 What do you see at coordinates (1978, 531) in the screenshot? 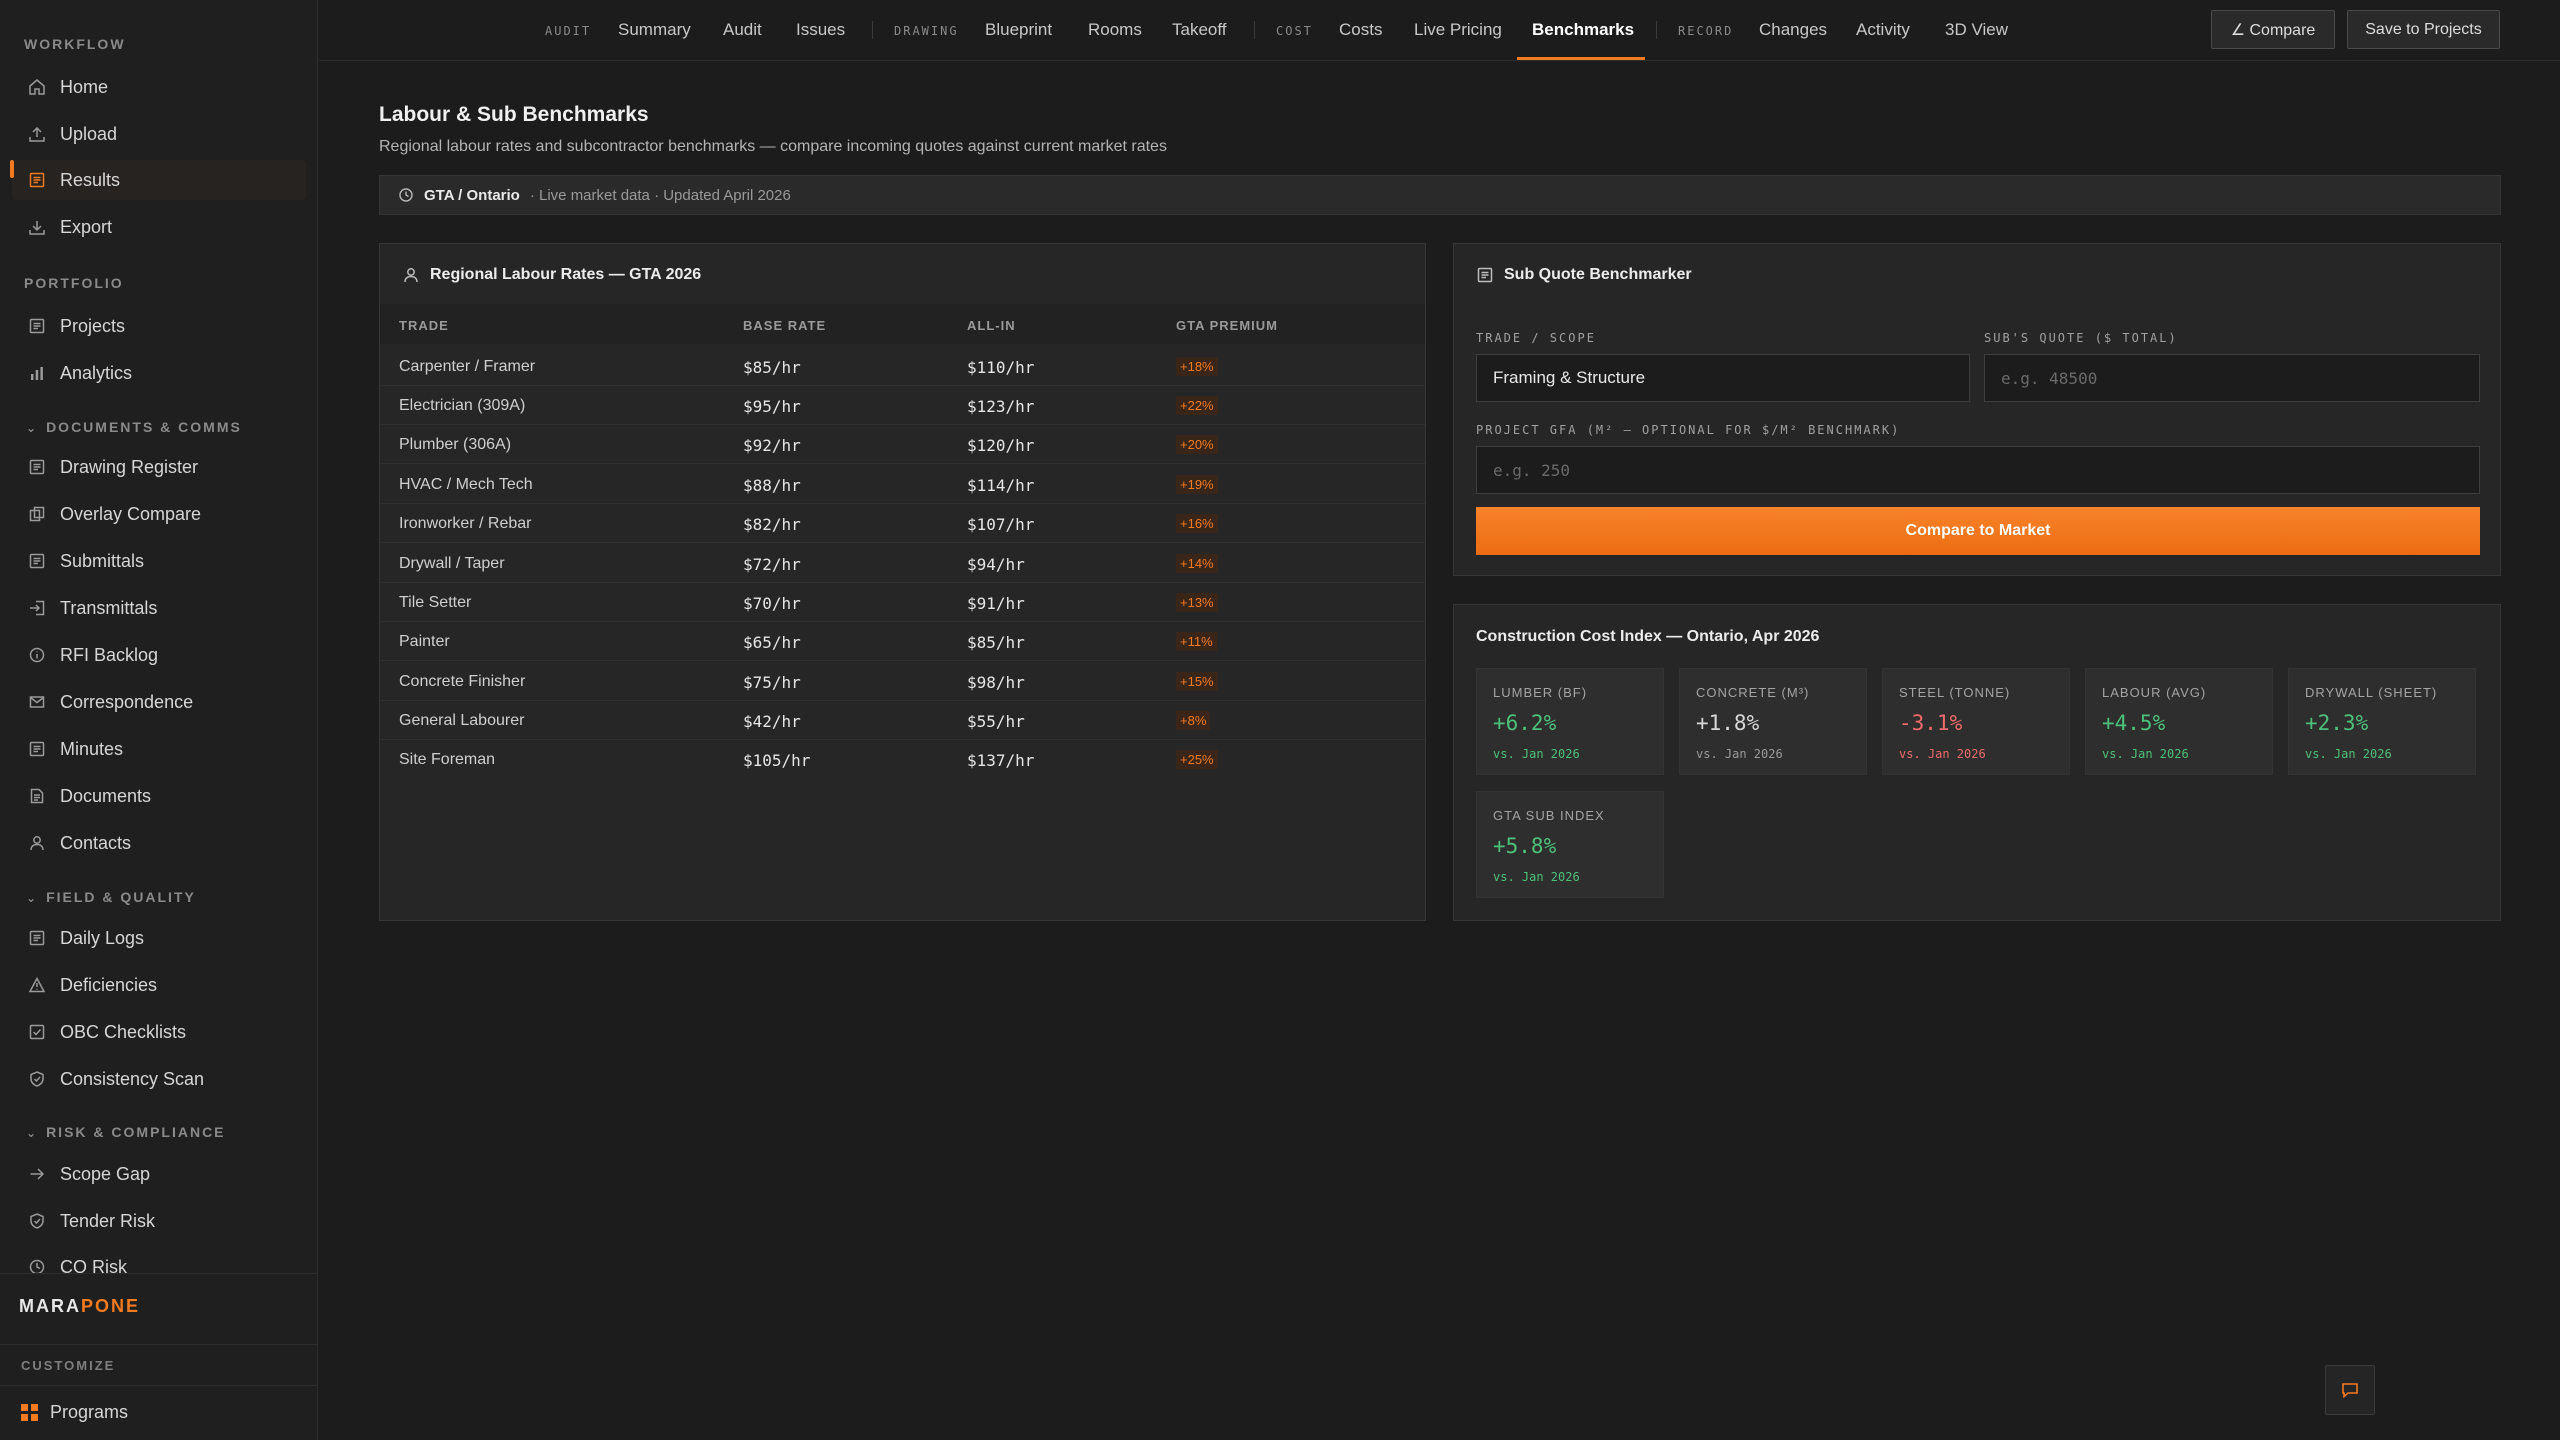
I see `compare-to-market-button: Compare to Market` at bounding box center [1978, 531].